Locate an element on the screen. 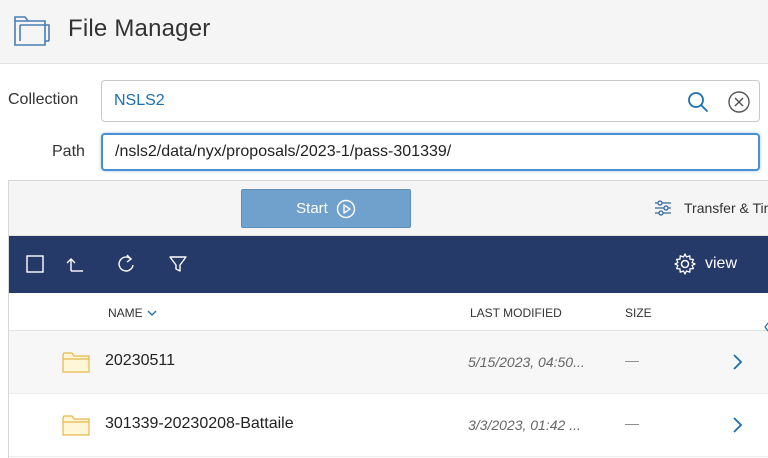 This screenshot has height=458, width=768. table-header: NAME LAST MODIFIED SIZE is located at coordinates (388, 312).